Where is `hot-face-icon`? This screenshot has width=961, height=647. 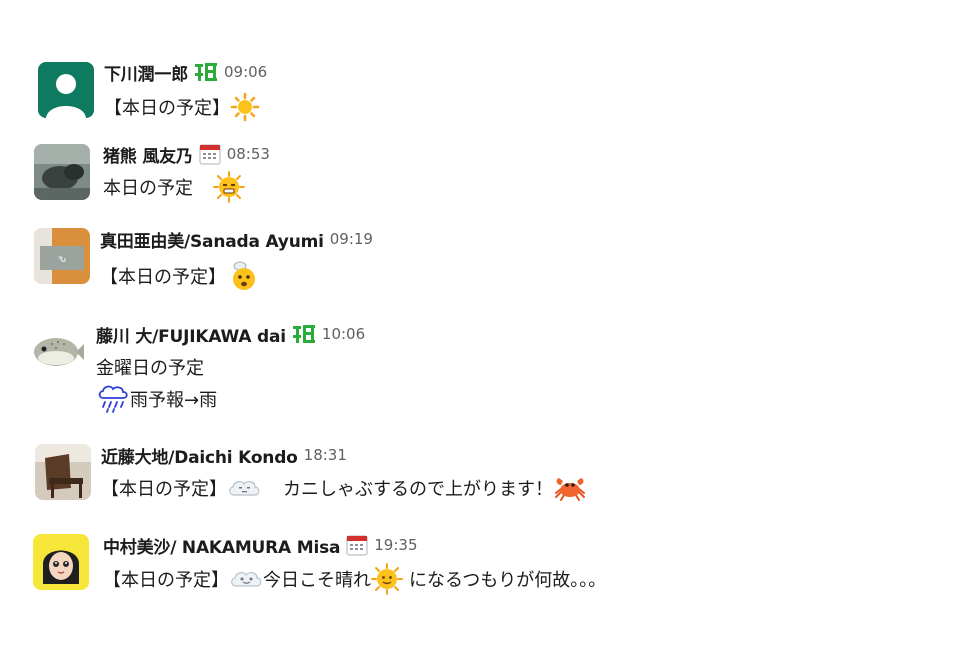
hot-face-icon is located at coordinates (229, 187).